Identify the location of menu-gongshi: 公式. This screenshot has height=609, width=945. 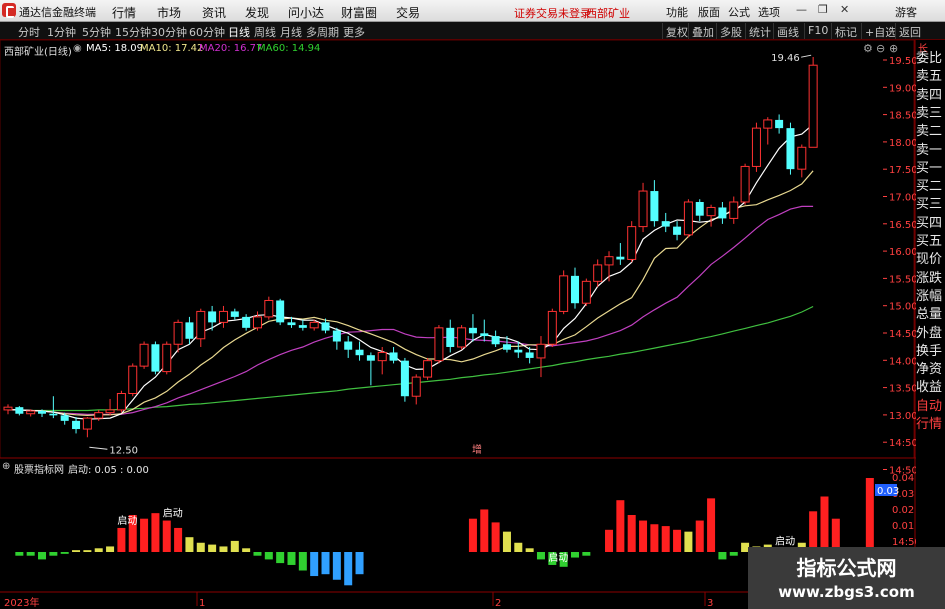
(739, 12).